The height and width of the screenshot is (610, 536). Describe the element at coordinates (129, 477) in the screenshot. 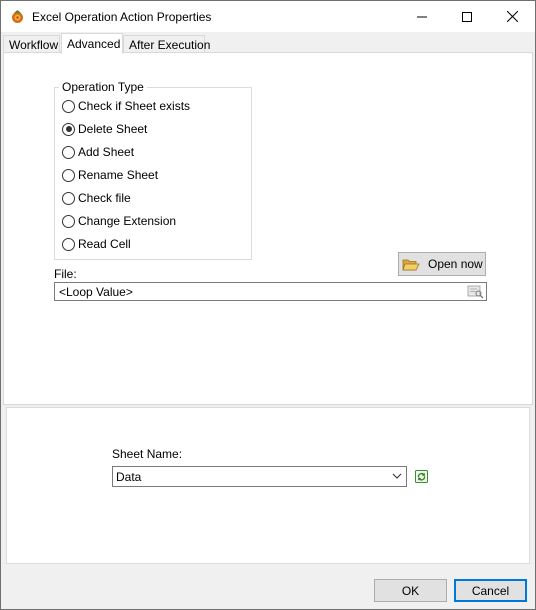

I see `sheet-name-value: Data` at that location.